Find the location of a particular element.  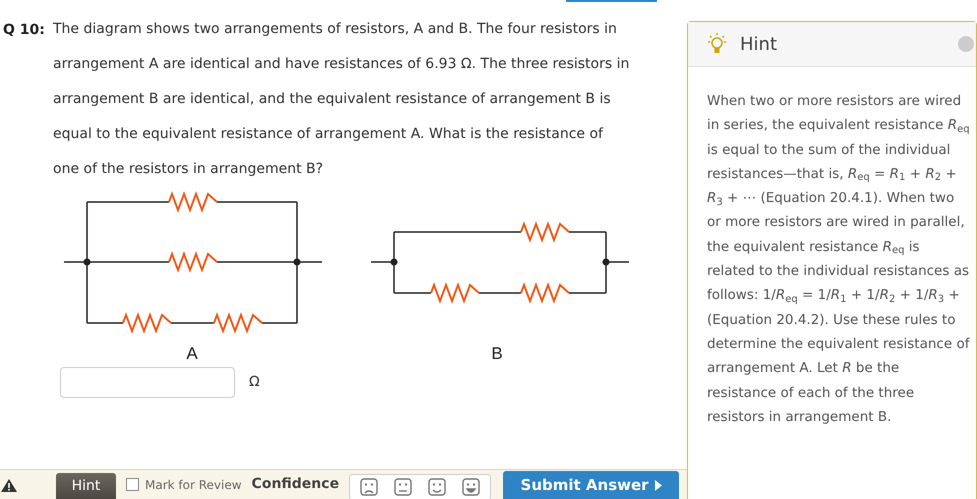

hint-title: Hint is located at coordinates (759, 44).